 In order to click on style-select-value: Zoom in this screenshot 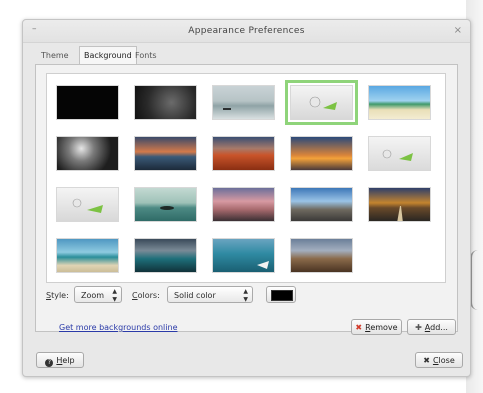, I will do `click(93, 295)`.